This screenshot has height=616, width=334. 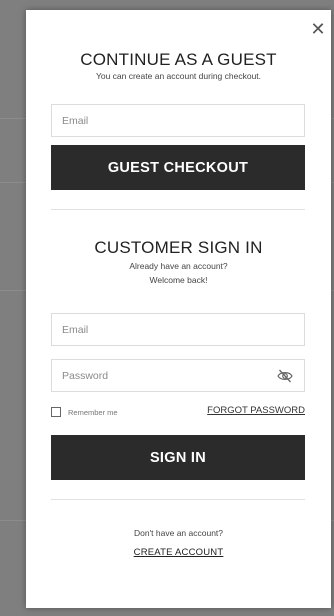 I want to click on remember-me-toggle: Remember me, so click(x=84, y=412).